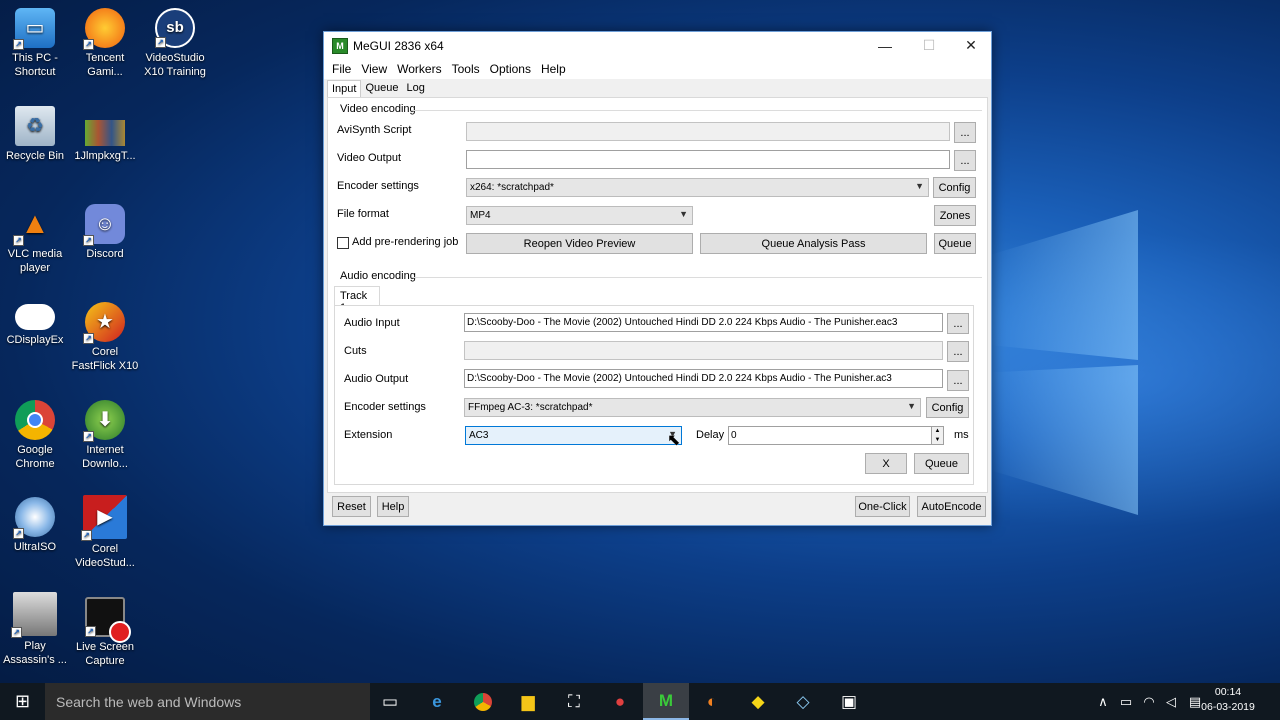 The image size is (1280, 720). I want to click on menu-file: File, so click(341, 69).